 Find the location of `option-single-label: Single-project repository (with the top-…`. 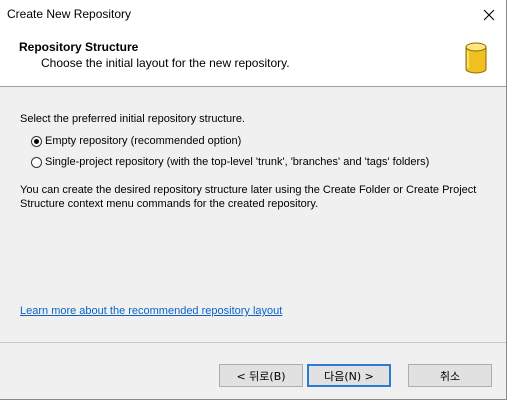

option-single-label: Single-project repository (with the top-… is located at coordinates (237, 162).